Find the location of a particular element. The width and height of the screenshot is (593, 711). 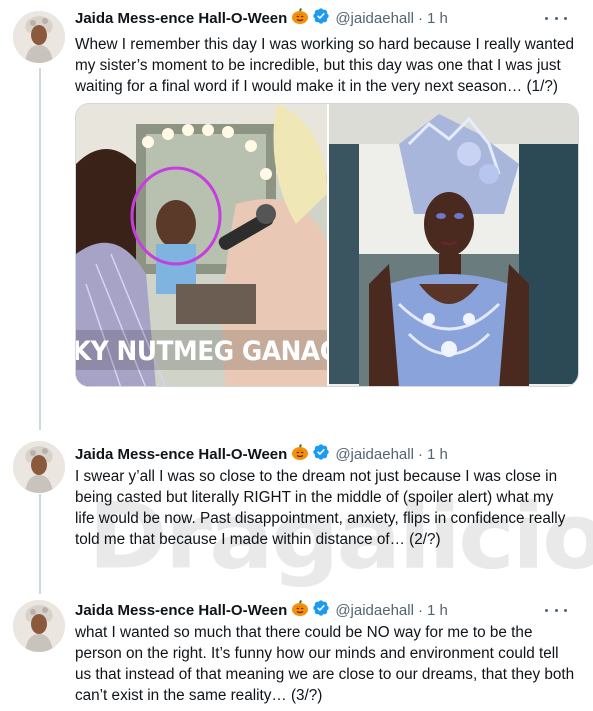

media-caption: KY NUTMEG GANAC is located at coordinates (206, 351).